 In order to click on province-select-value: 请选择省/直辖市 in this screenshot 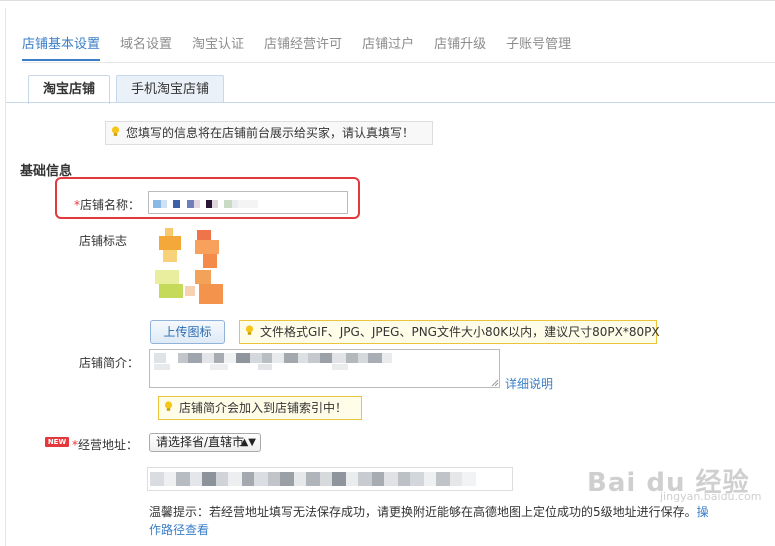, I will do `click(200, 442)`.